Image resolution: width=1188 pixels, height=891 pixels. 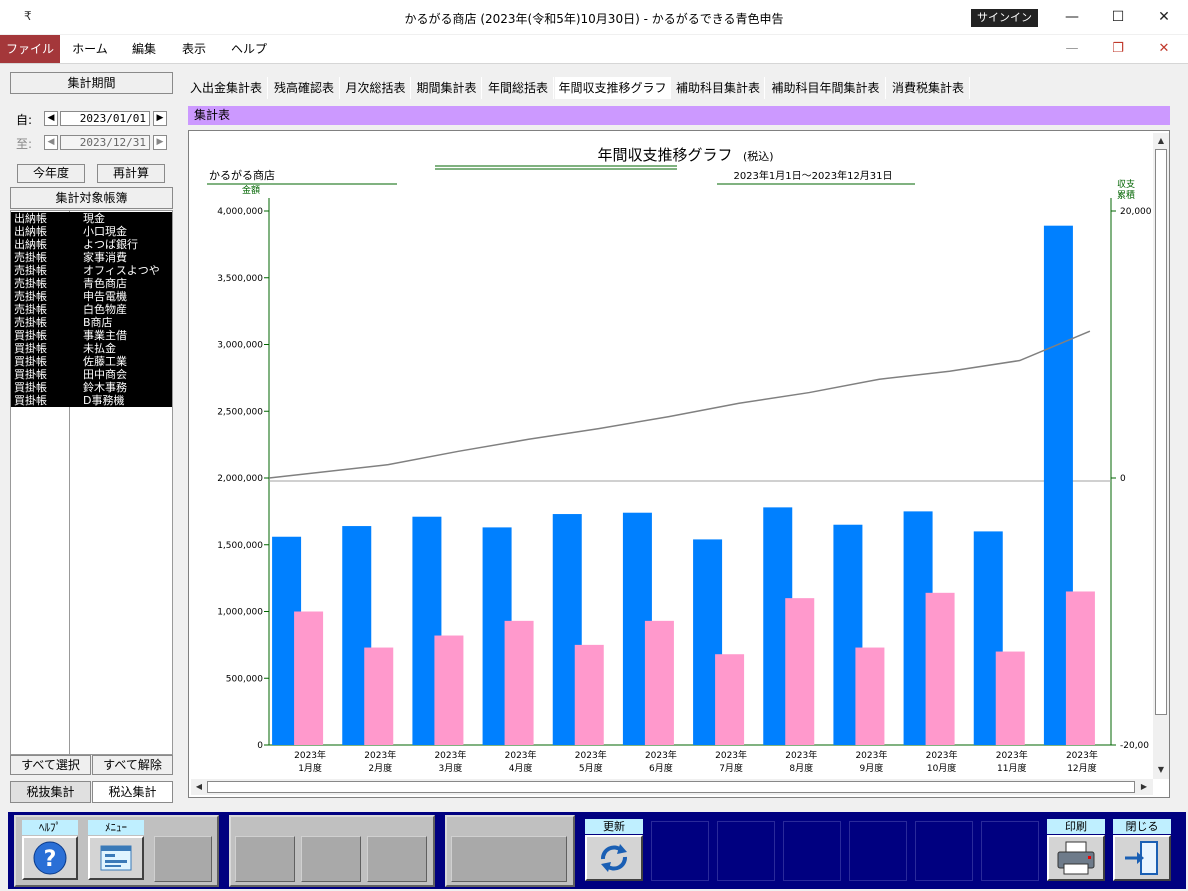 I want to click on ribbon-tab-view: 表示, so click(x=194, y=49).